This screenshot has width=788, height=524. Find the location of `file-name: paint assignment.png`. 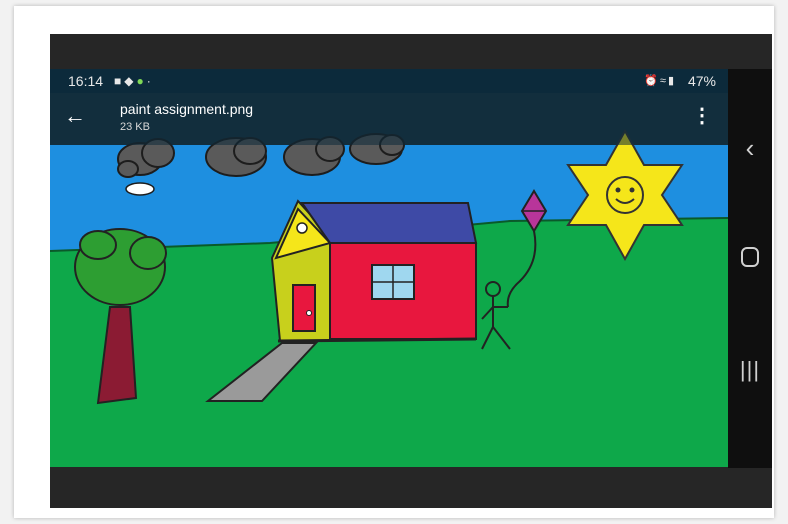

file-name: paint assignment.png is located at coordinates (187, 109).